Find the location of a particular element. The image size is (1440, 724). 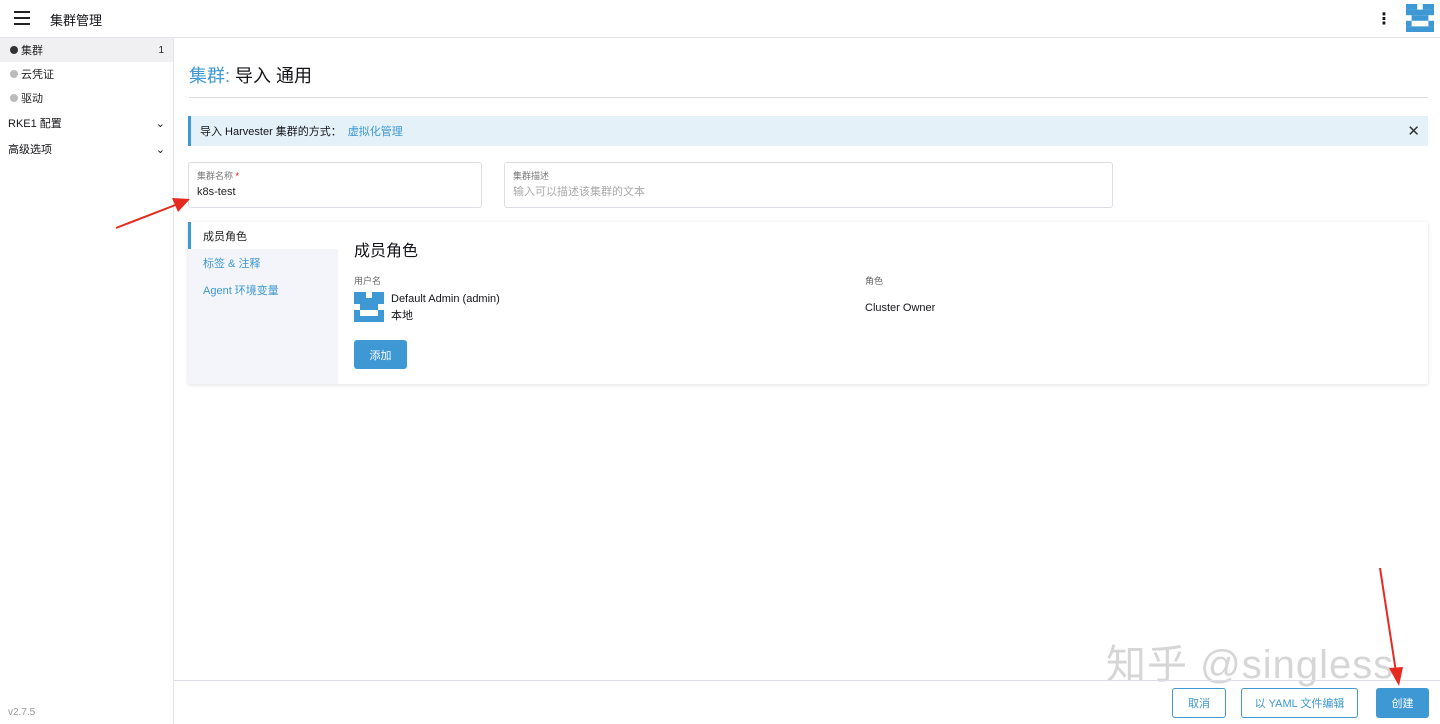

footer-divider is located at coordinates (807, 680).